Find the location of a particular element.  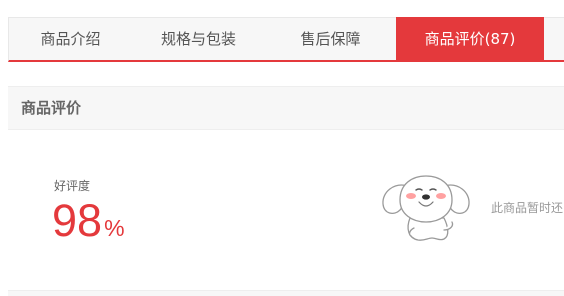

reviews-section-header: 商品评价 is located at coordinates (286, 108).